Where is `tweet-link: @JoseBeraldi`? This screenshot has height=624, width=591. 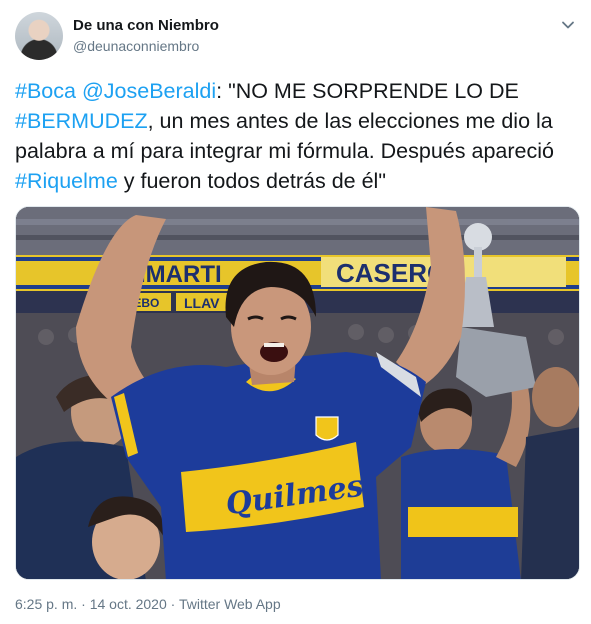 tweet-link: @JoseBeraldi is located at coordinates (149, 91).